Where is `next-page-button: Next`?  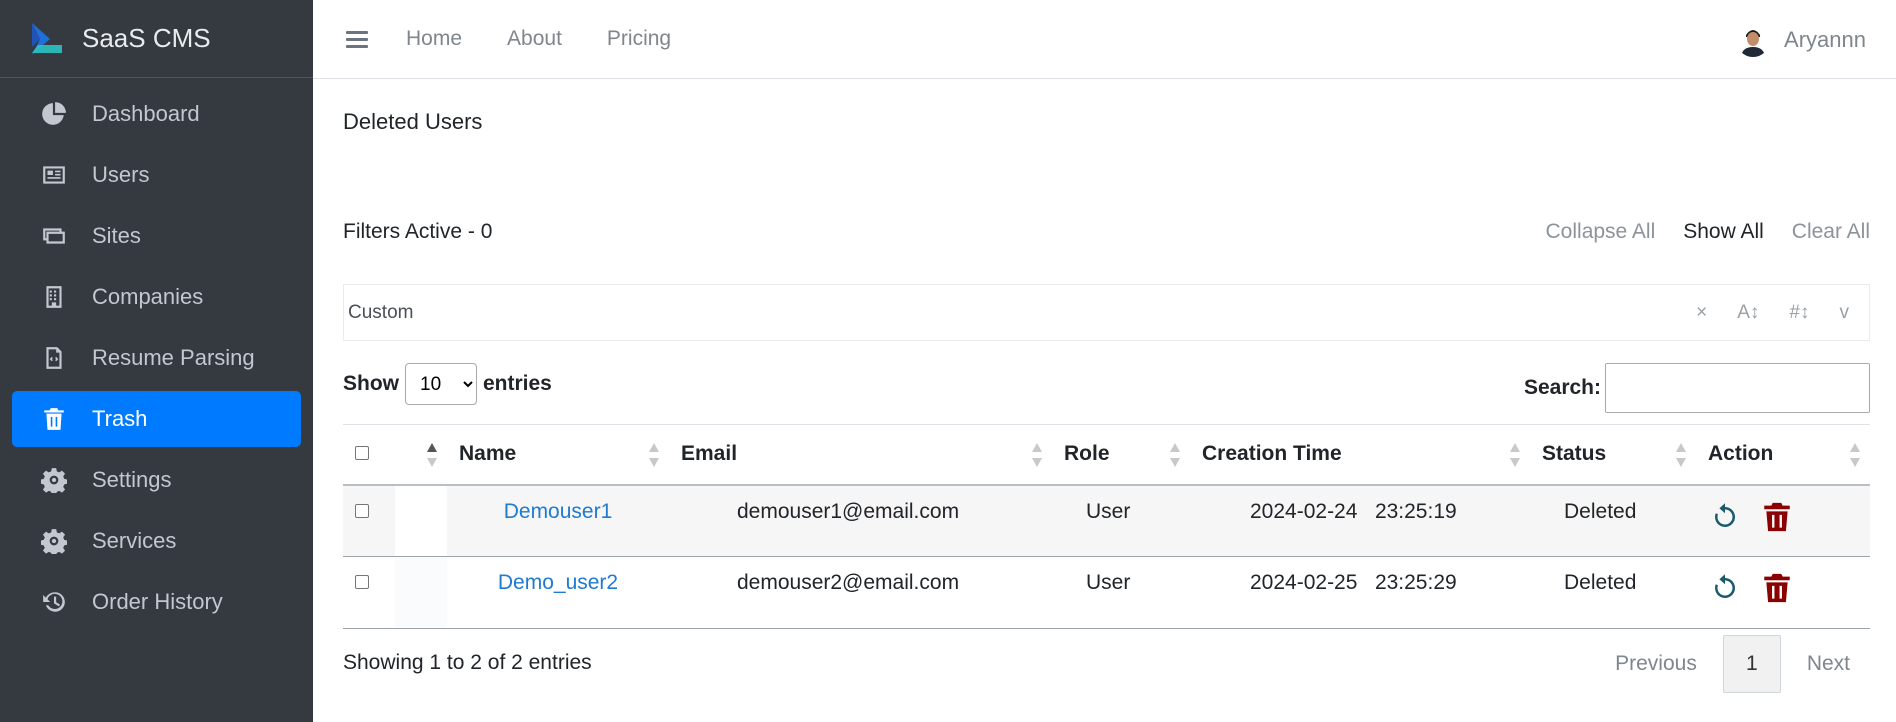
next-page-button: Next is located at coordinates (1828, 664).